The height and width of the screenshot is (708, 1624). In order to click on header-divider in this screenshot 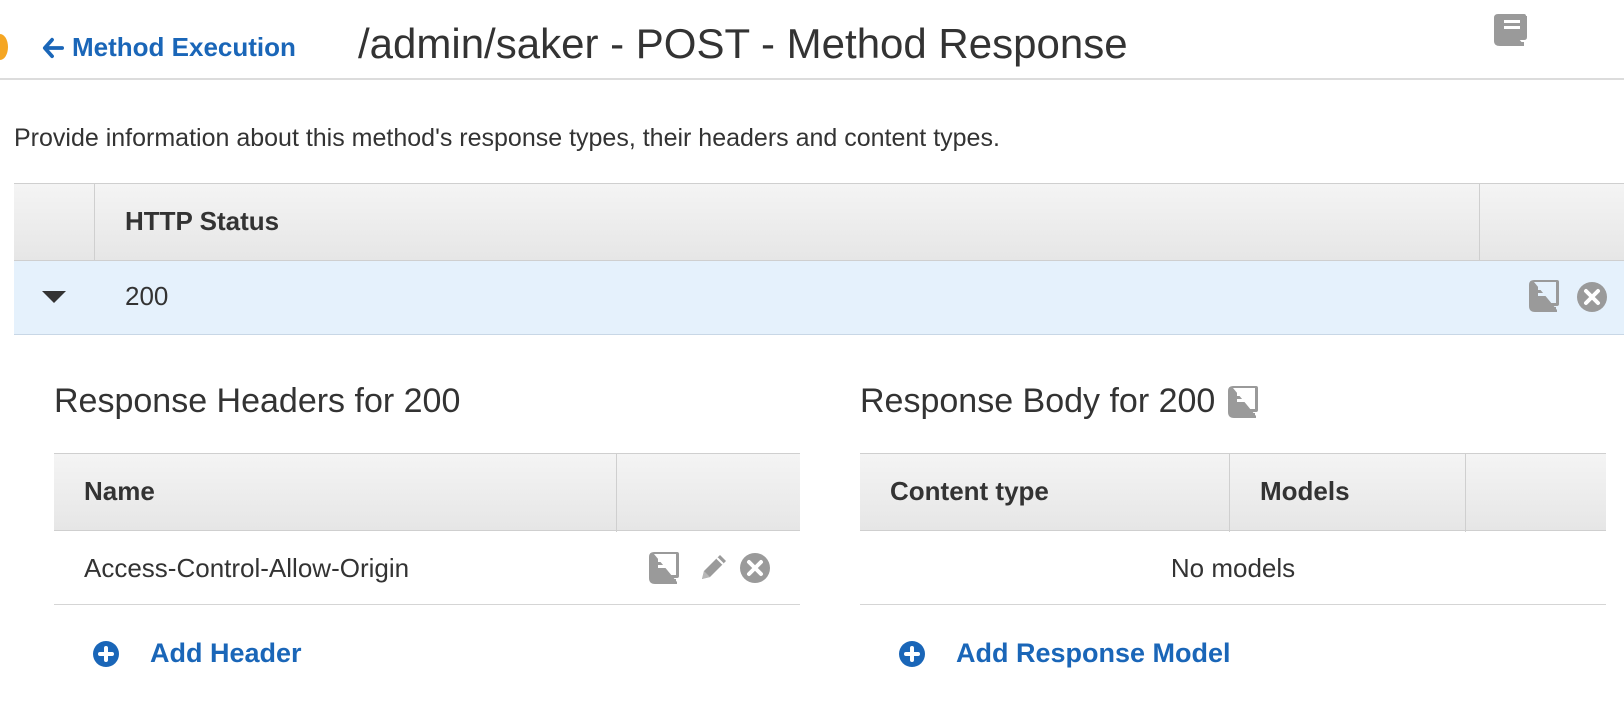, I will do `click(812, 79)`.